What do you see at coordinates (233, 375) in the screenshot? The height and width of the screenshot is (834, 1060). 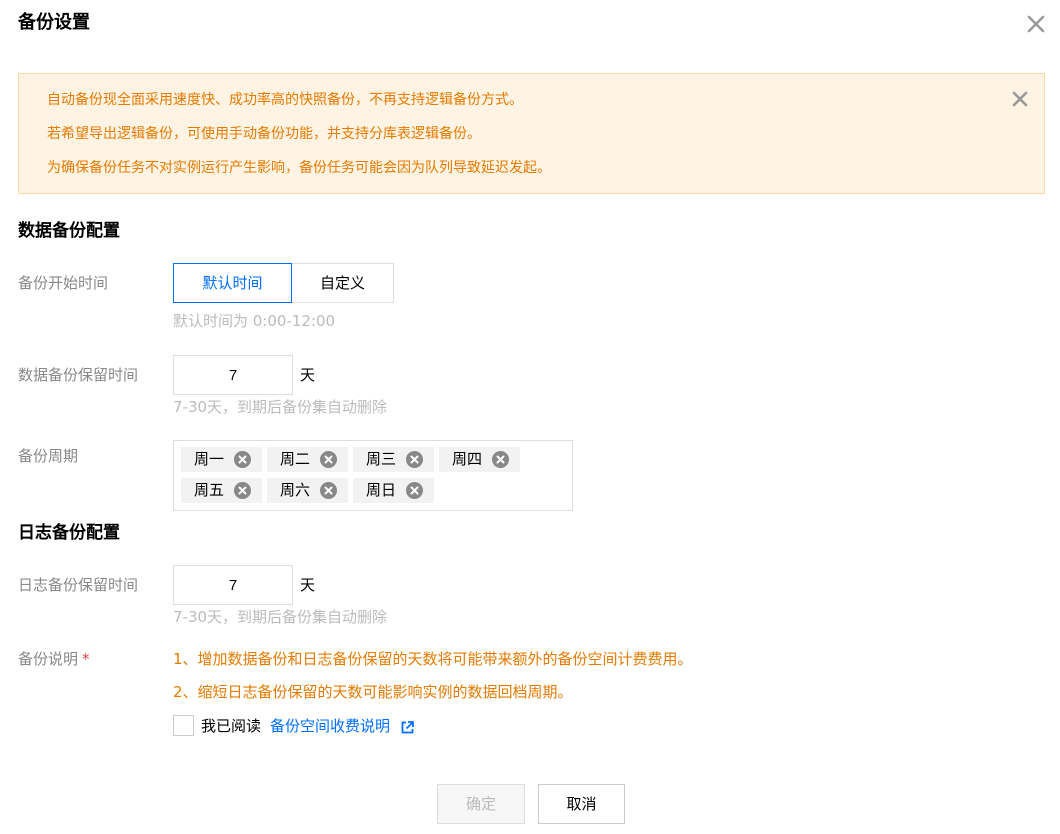 I see `data-retention-input` at bounding box center [233, 375].